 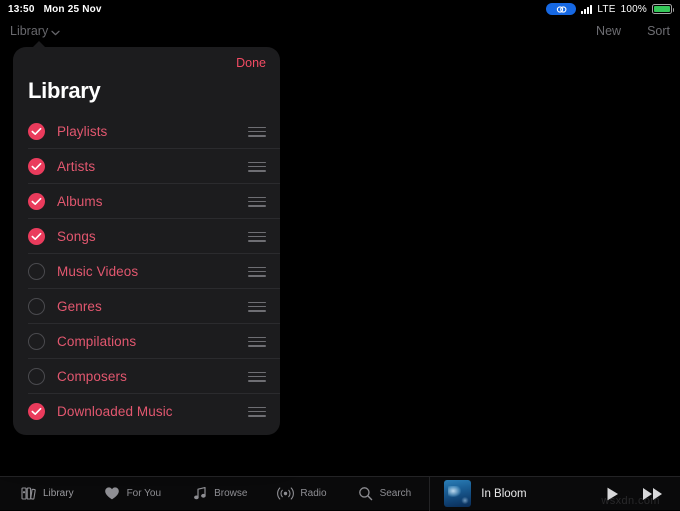 What do you see at coordinates (144, 493) in the screenshot?
I see `tab-for-you-label: For You` at bounding box center [144, 493].